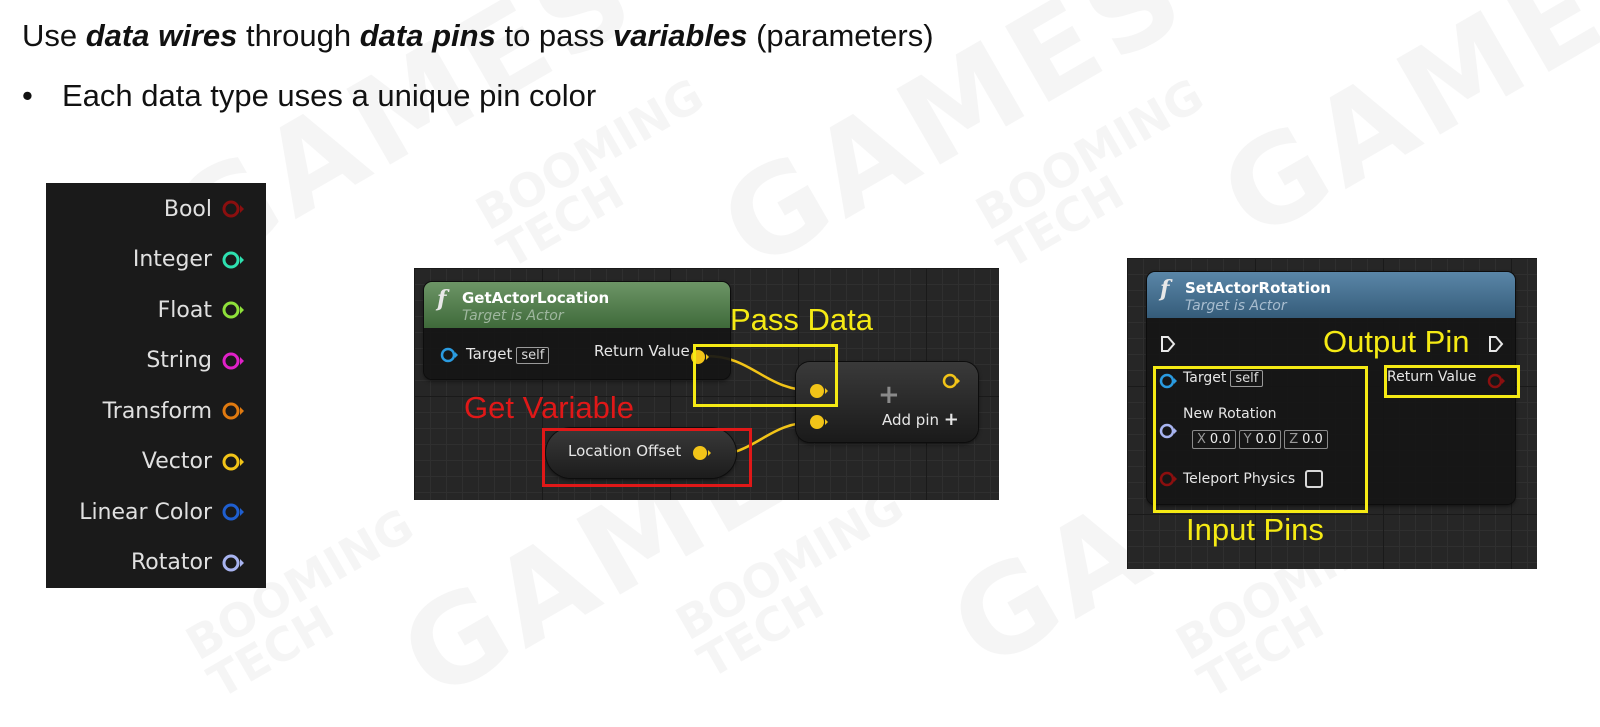  I want to click on add-pin-button: Add pin +, so click(920, 419).